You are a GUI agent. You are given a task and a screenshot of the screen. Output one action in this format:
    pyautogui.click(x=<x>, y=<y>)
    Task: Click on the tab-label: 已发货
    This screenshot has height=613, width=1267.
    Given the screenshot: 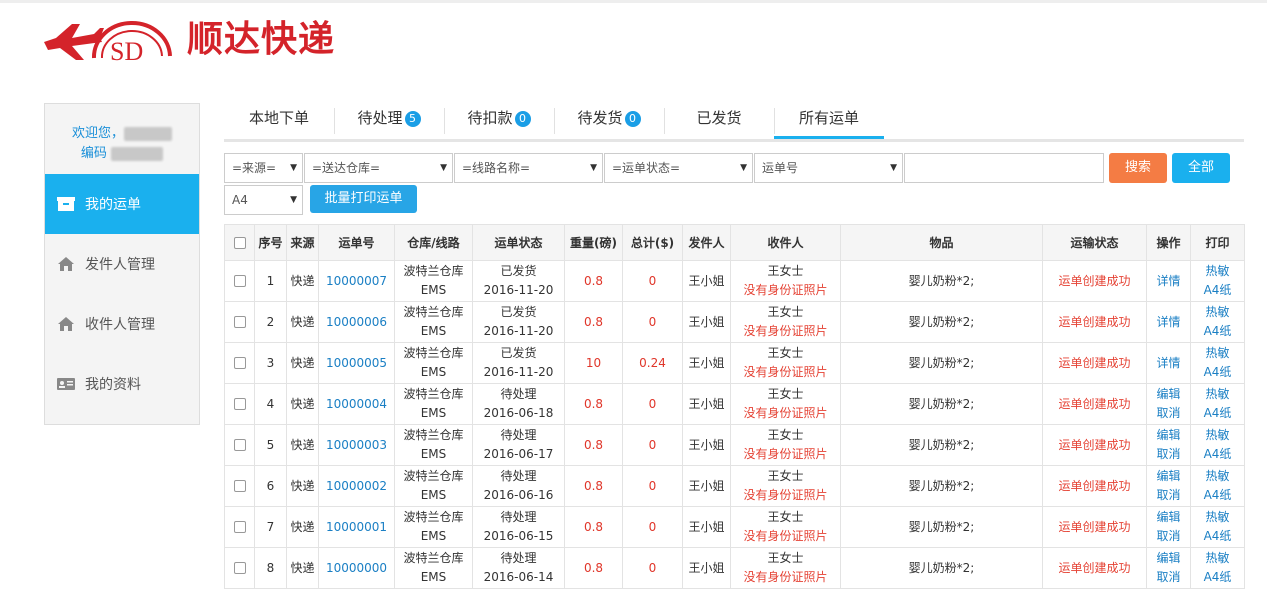 What is the action you would take?
    pyautogui.click(x=719, y=118)
    